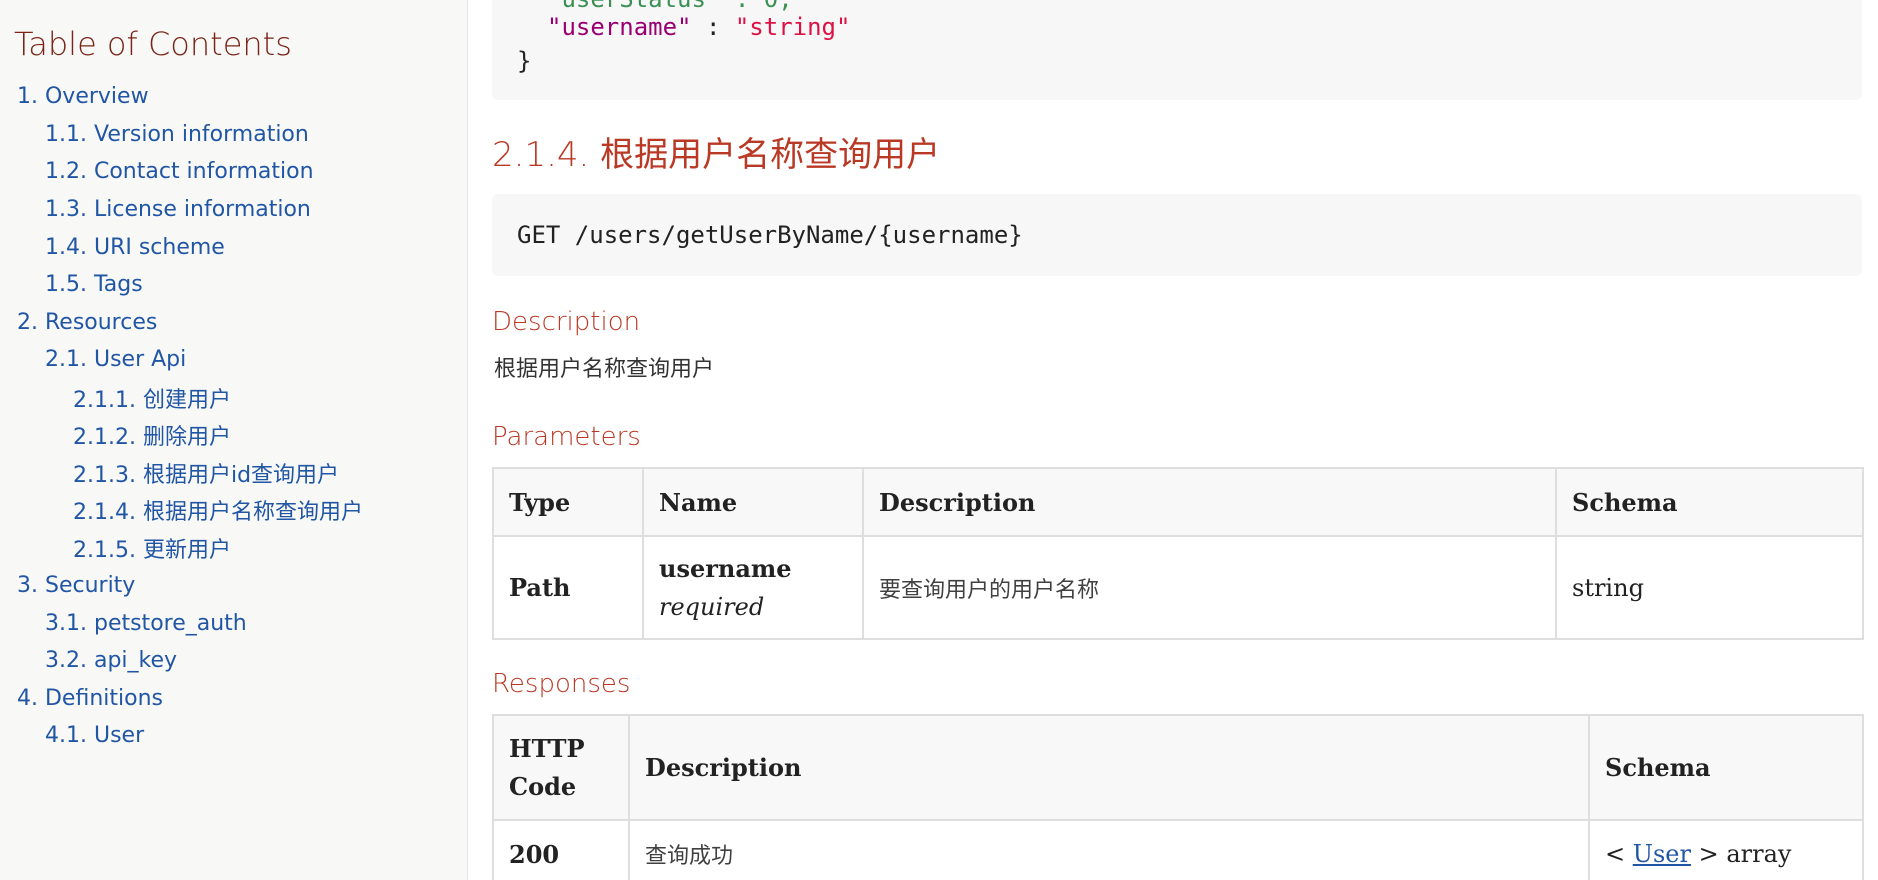  I want to click on param-name-cell: username required, so click(753, 587).